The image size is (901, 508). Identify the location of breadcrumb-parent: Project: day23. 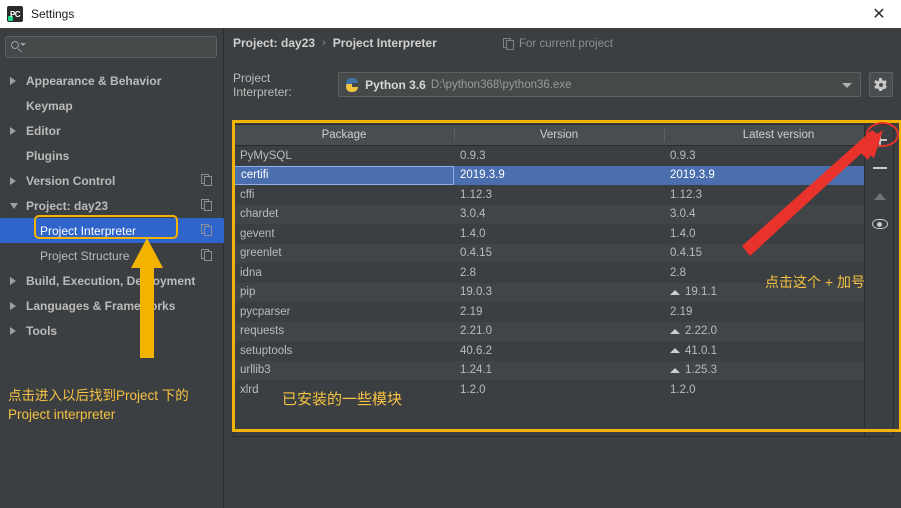
(274, 43).